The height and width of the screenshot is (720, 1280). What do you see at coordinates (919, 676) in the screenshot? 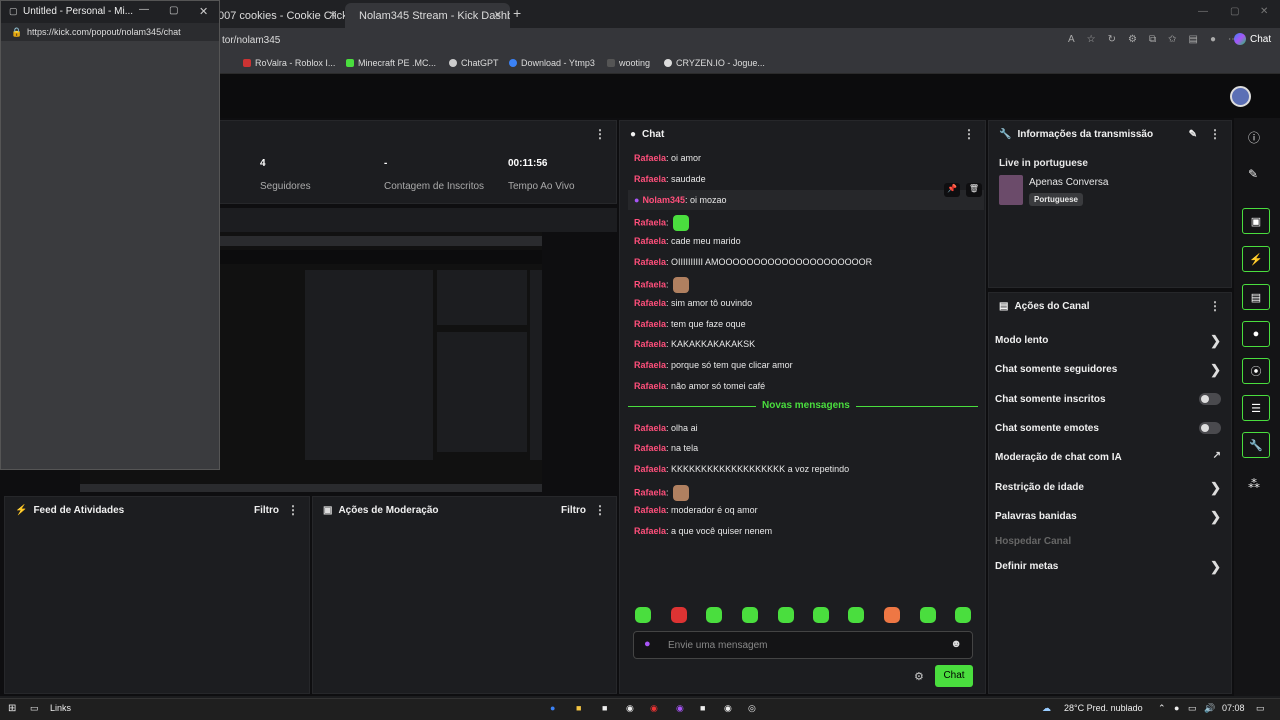
I see `chat-settings-icon: ⚙` at bounding box center [919, 676].